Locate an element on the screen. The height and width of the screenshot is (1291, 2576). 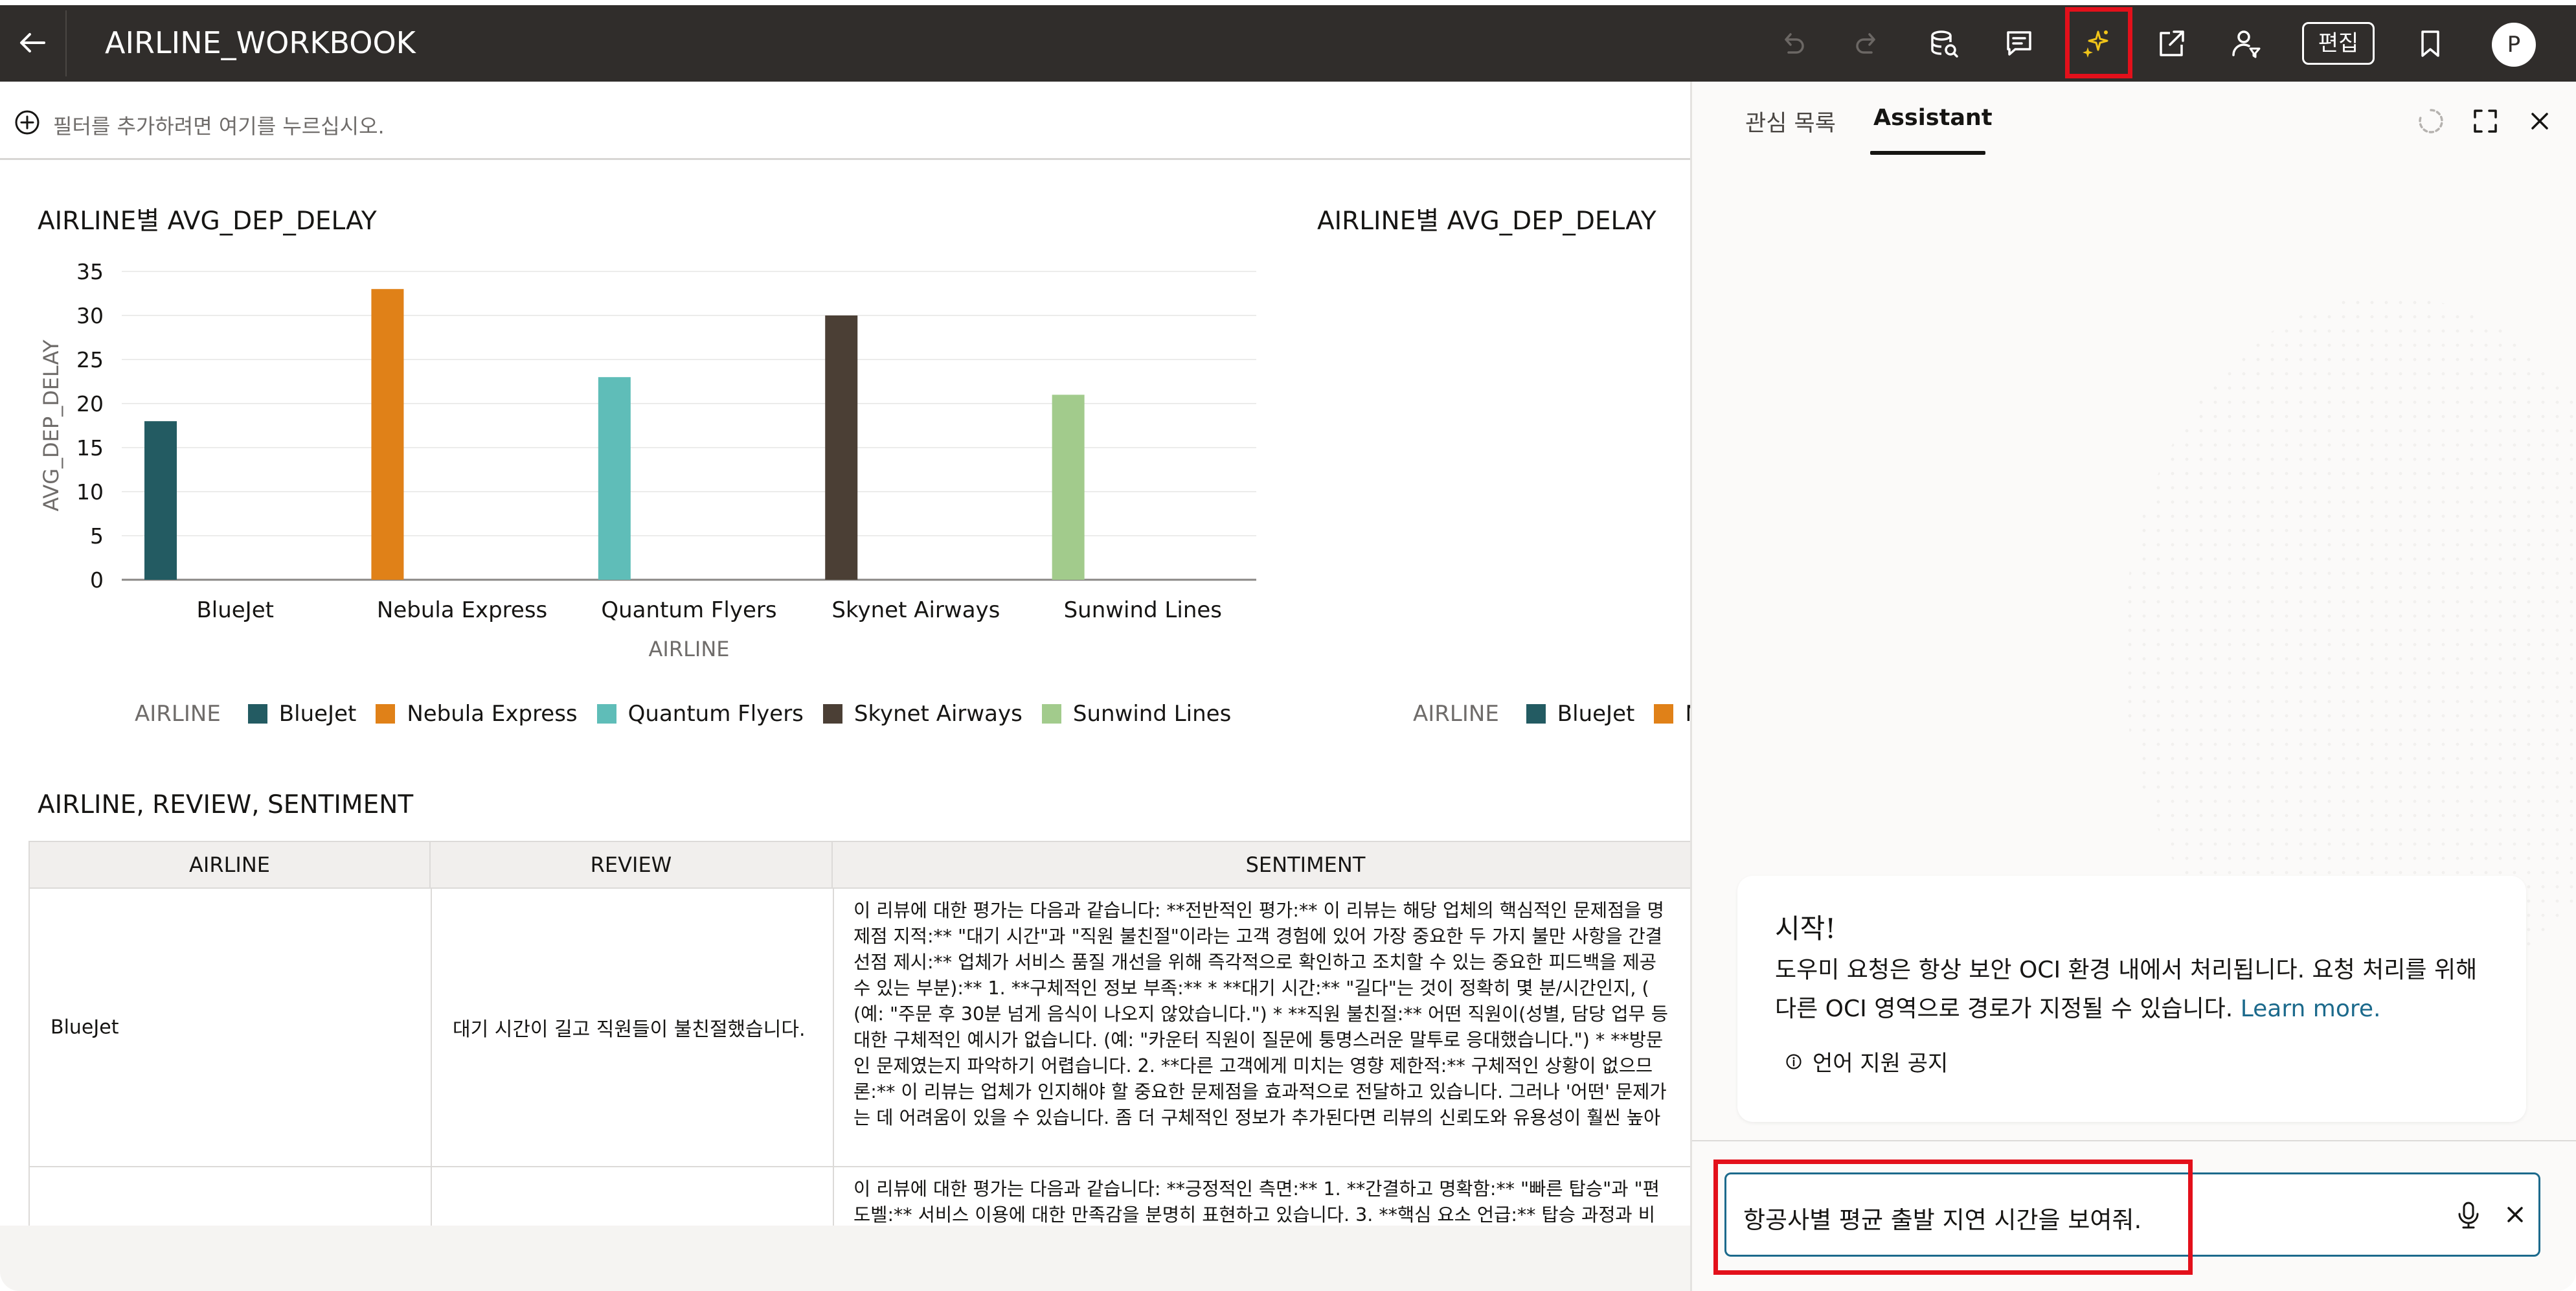
bar-nebula-express is located at coordinates (387, 434).